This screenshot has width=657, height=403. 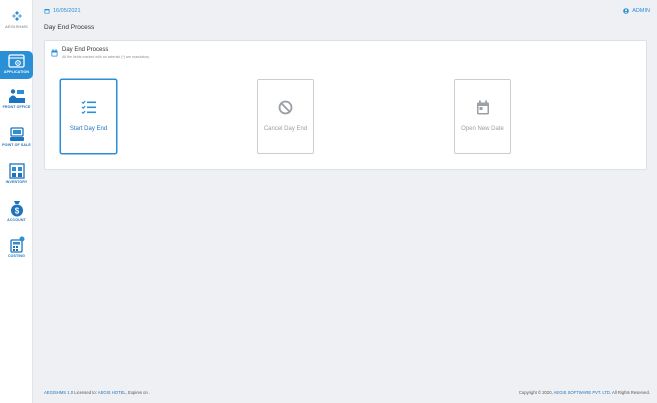 I want to click on sidebar-item-label: FRONT OFFICE, so click(x=16, y=107).